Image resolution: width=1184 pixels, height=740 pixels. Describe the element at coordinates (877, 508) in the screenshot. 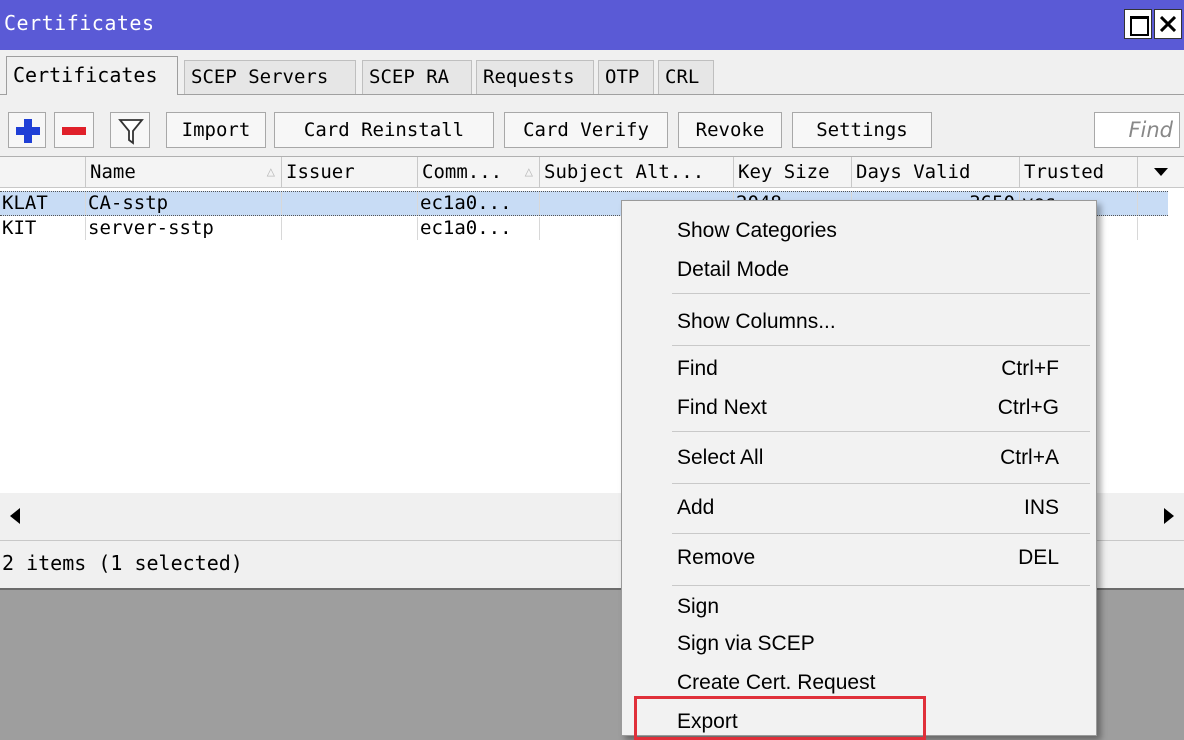

I see `menu-item-add: Add INS` at that location.